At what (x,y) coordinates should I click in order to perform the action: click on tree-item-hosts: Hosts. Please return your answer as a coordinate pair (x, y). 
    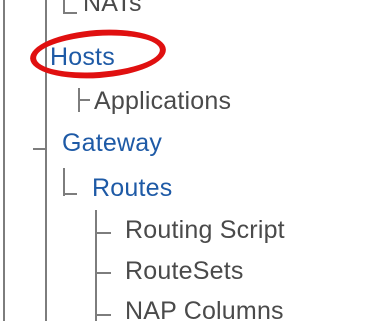
    Looking at the image, I should click on (82, 57).